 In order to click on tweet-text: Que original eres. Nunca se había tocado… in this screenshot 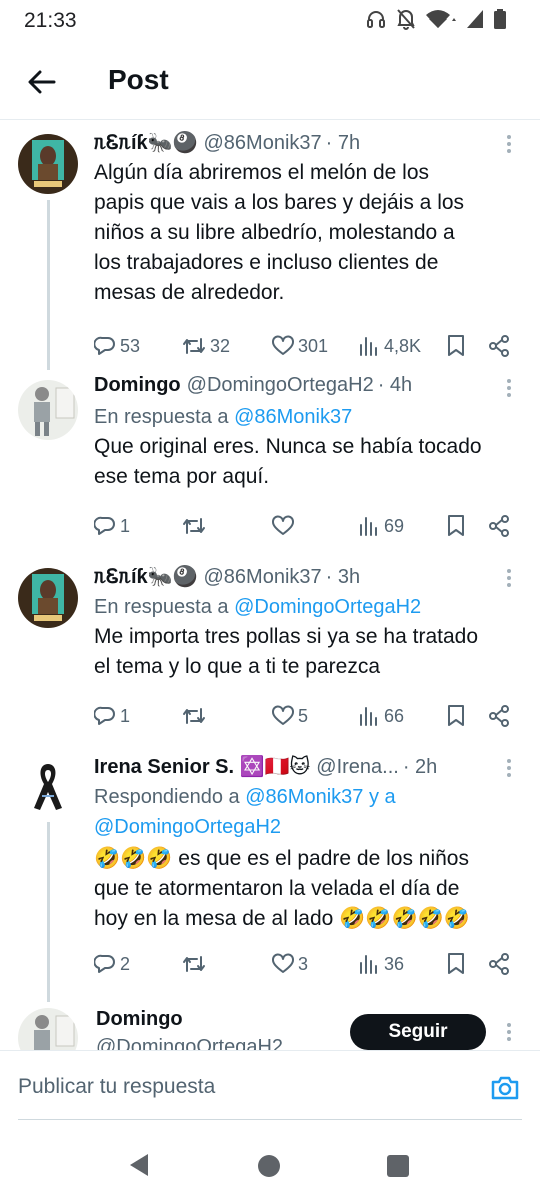, I will do `click(307, 462)`.